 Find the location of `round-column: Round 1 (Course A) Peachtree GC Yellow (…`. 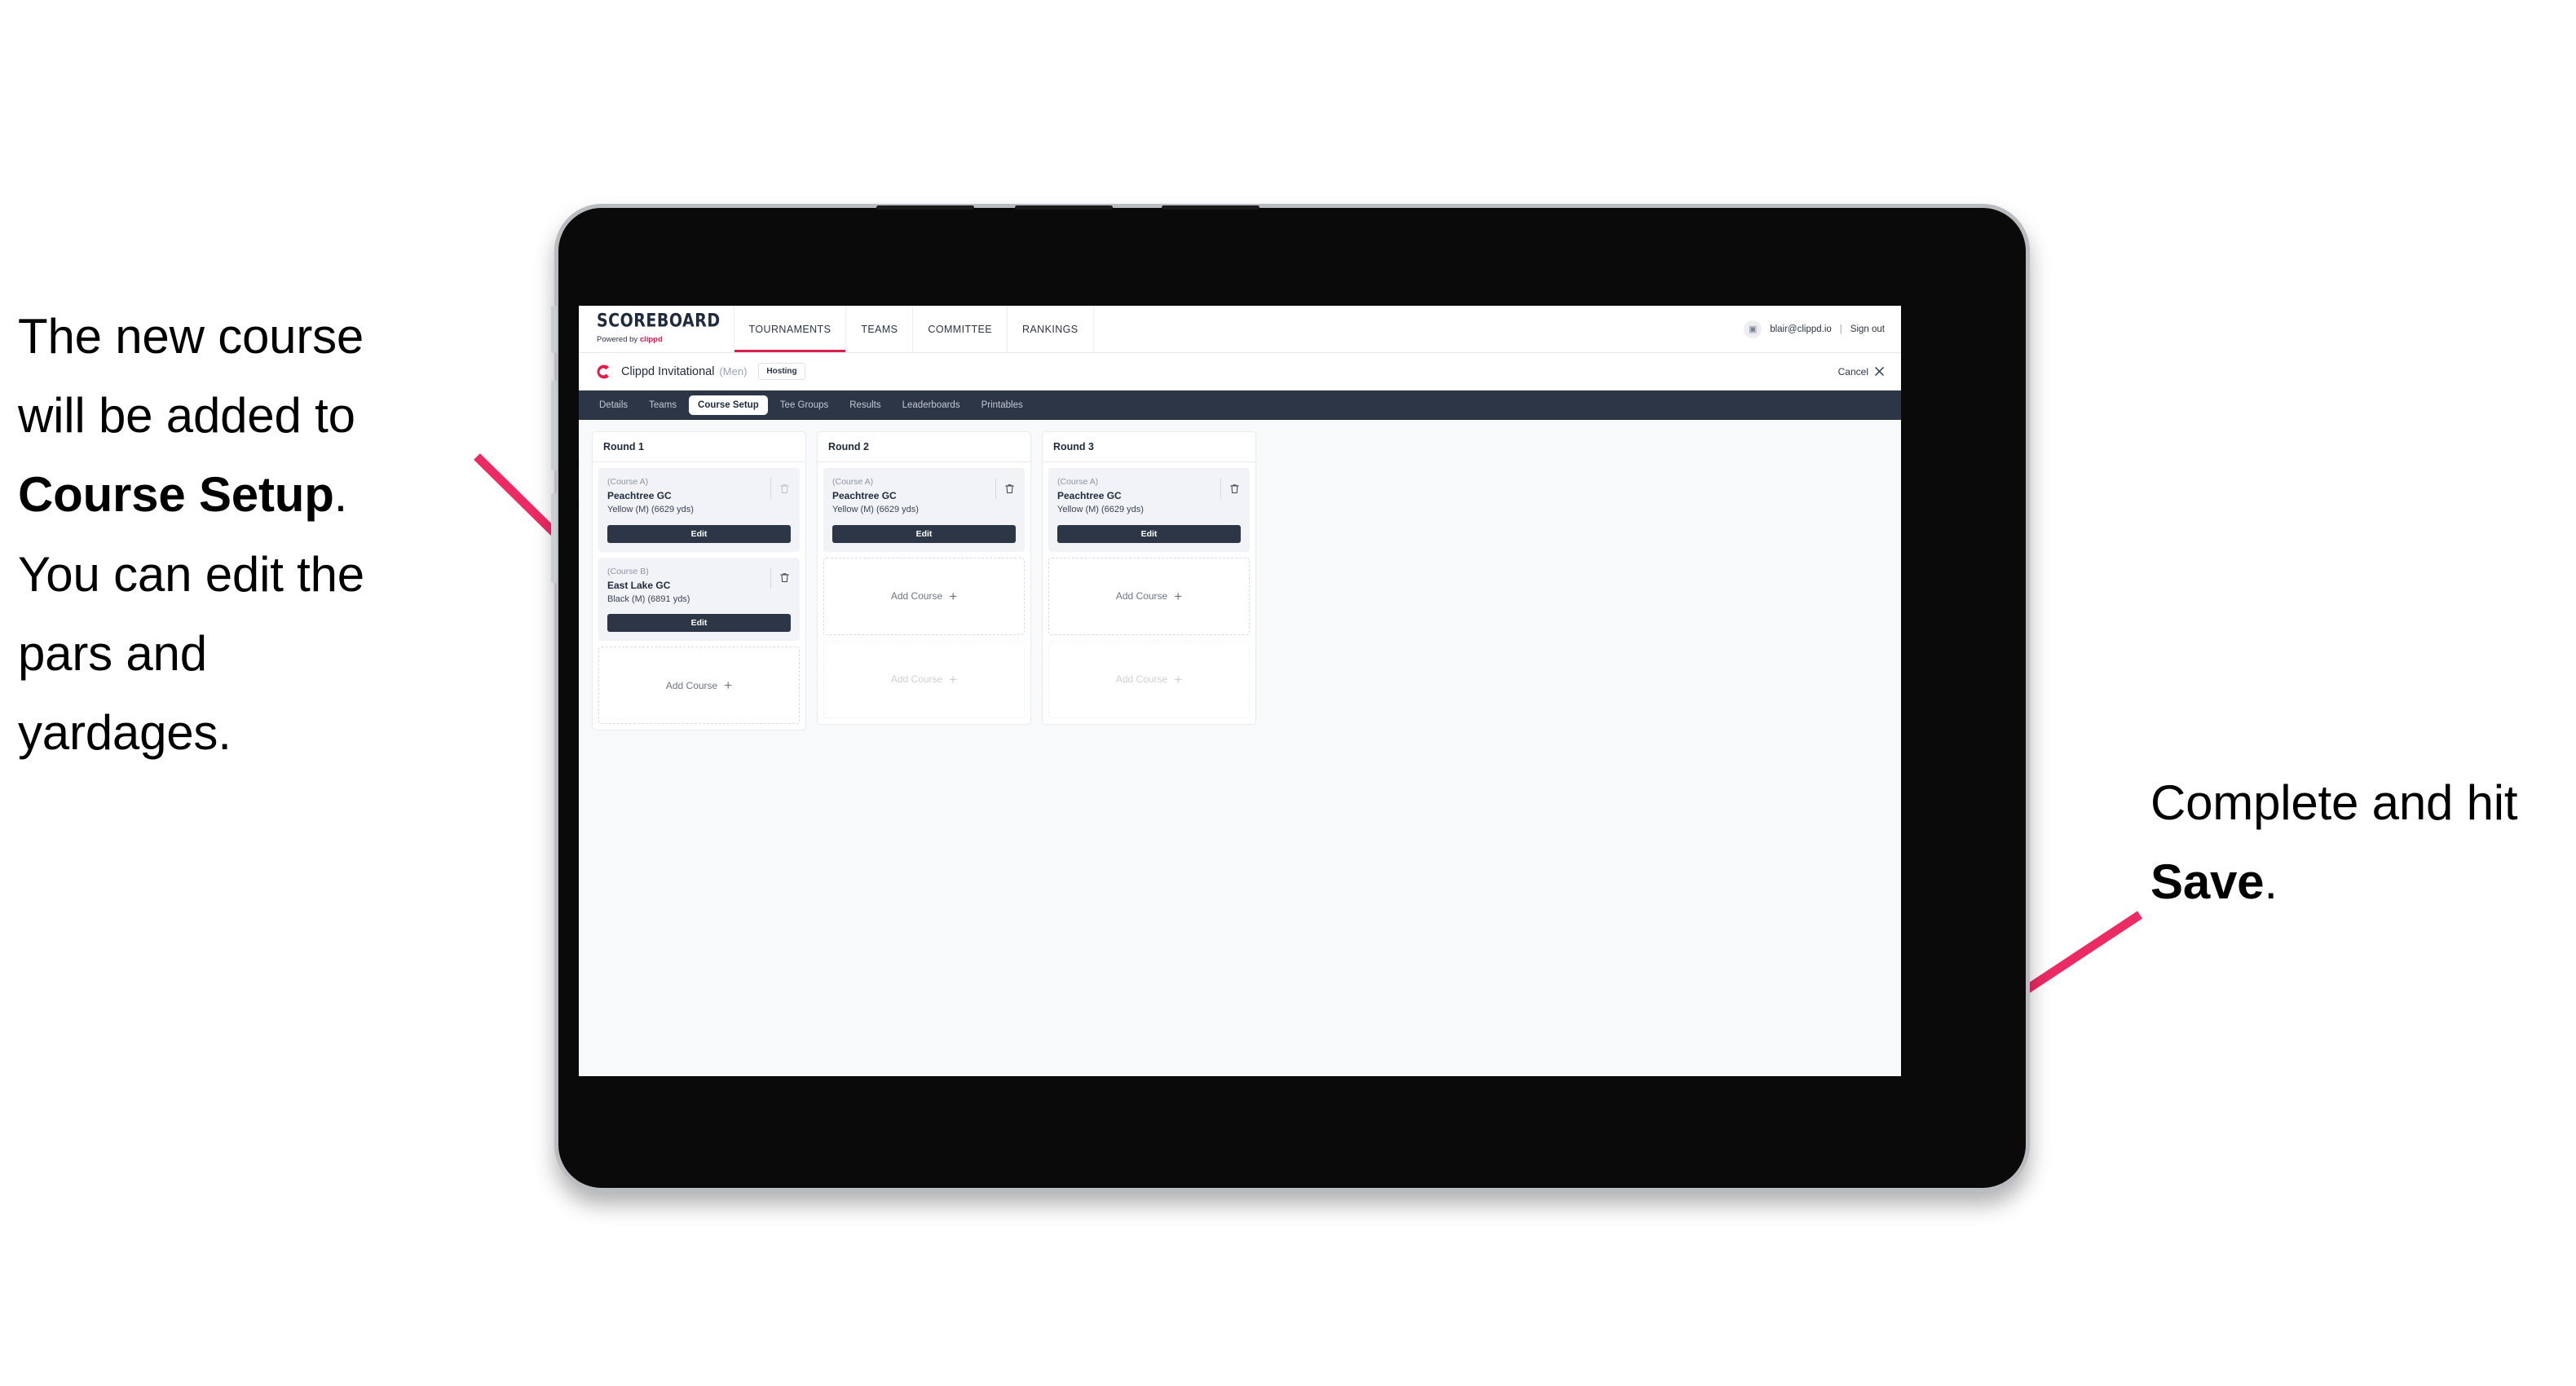

round-column: Round 1 (Course A) Peachtree GC Yellow (… is located at coordinates (699, 581).